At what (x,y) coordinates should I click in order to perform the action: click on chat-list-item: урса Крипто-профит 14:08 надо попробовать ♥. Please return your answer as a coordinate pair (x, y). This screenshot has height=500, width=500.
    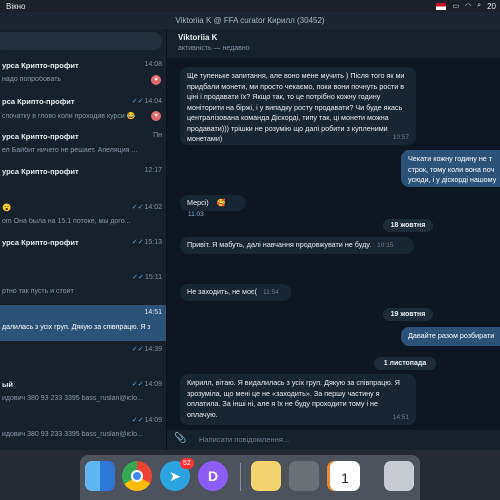
    Looking at the image, I should click on (83, 75).